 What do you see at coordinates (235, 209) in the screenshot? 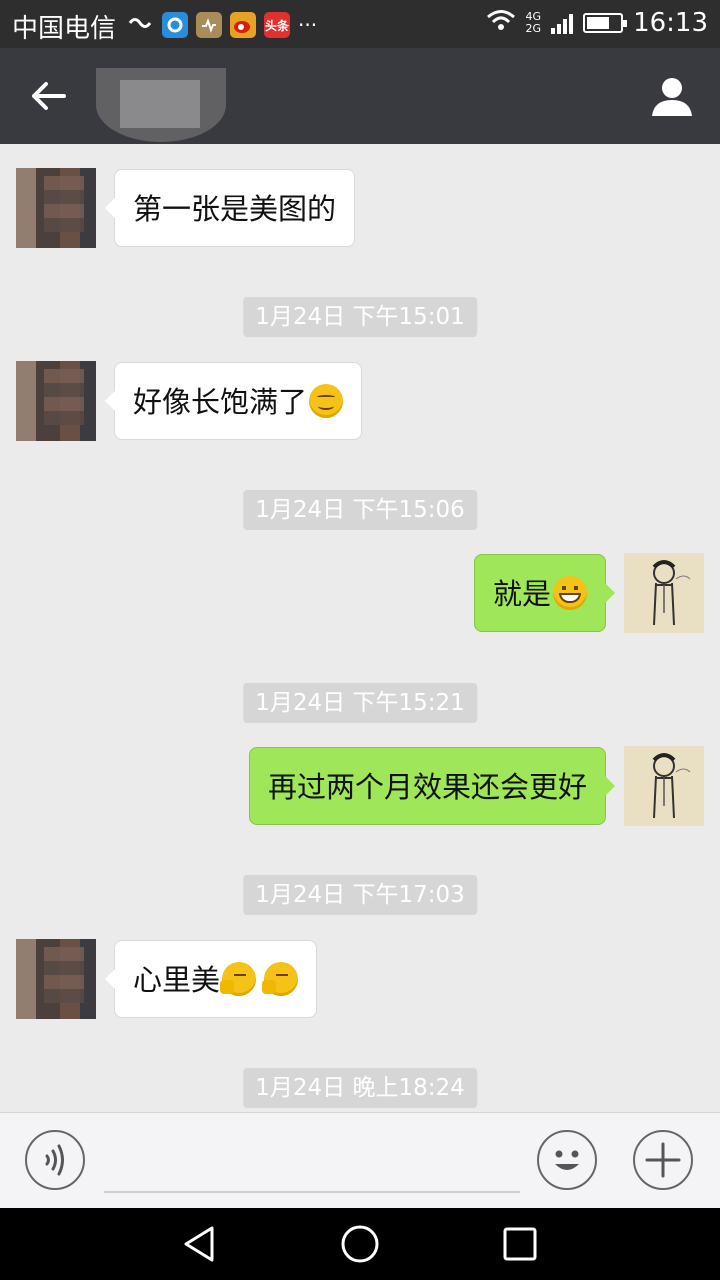
I see `message-text: 第一张是美图的` at bounding box center [235, 209].